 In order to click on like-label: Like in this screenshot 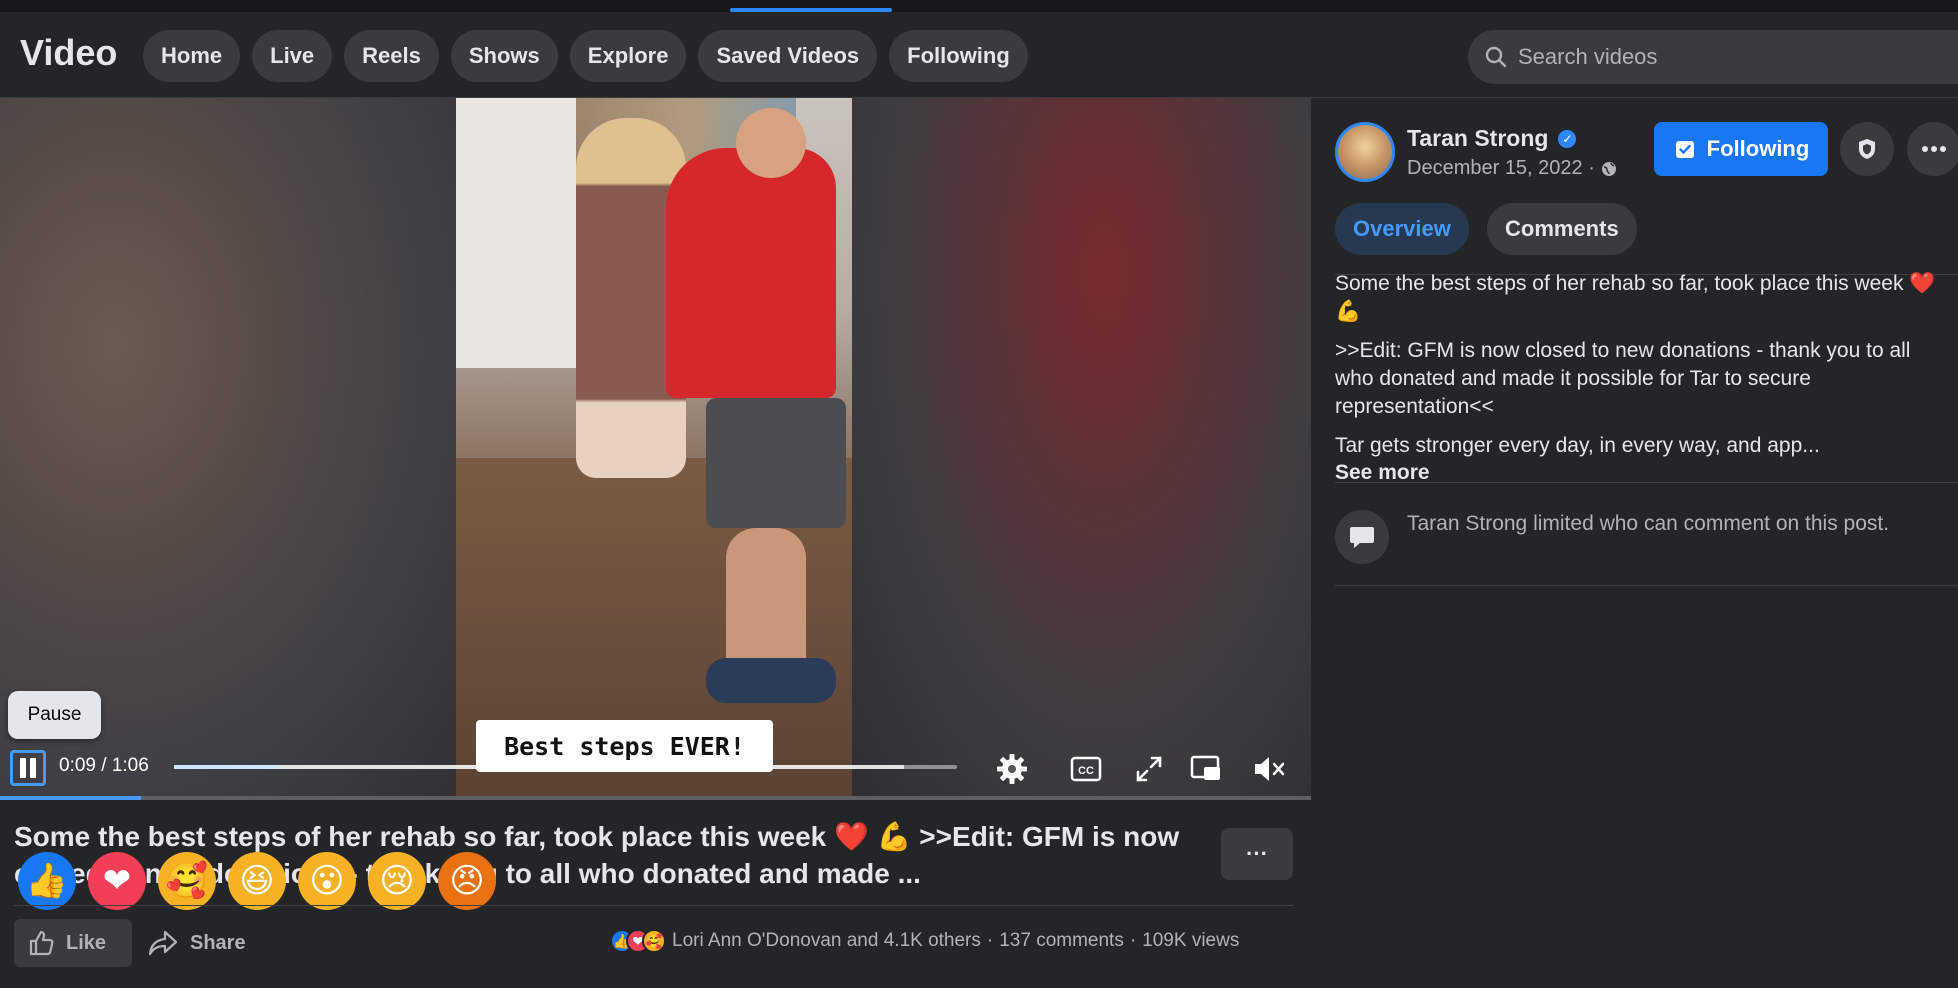, I will do `click(86, 942)`.